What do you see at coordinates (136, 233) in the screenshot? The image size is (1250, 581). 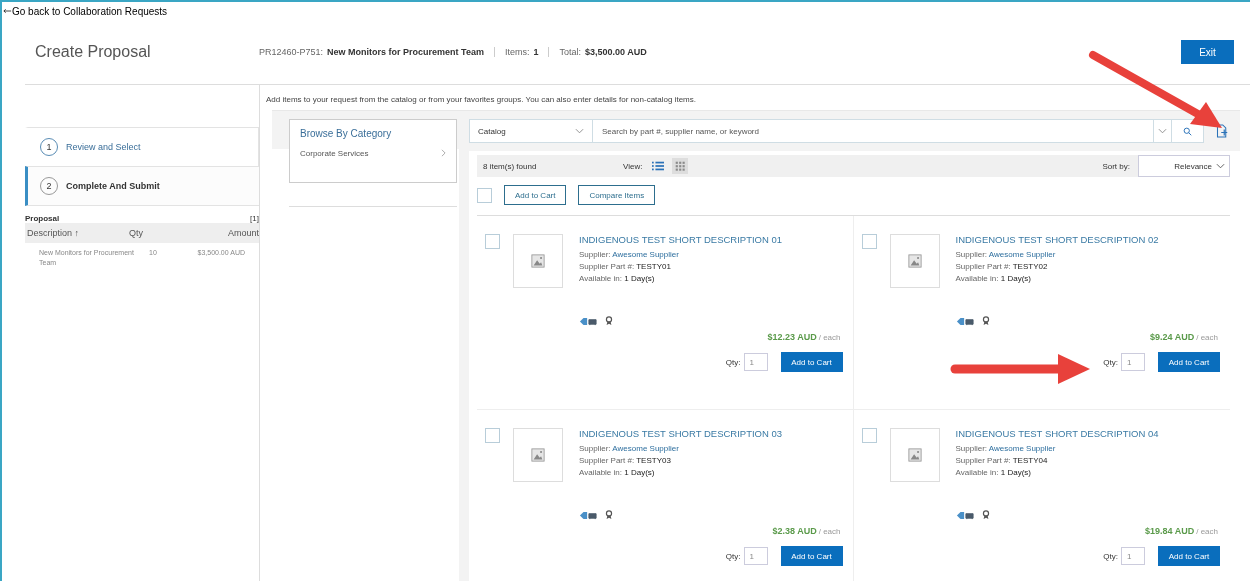 I see `column-header: Qty` at bounding box center [136, 233].